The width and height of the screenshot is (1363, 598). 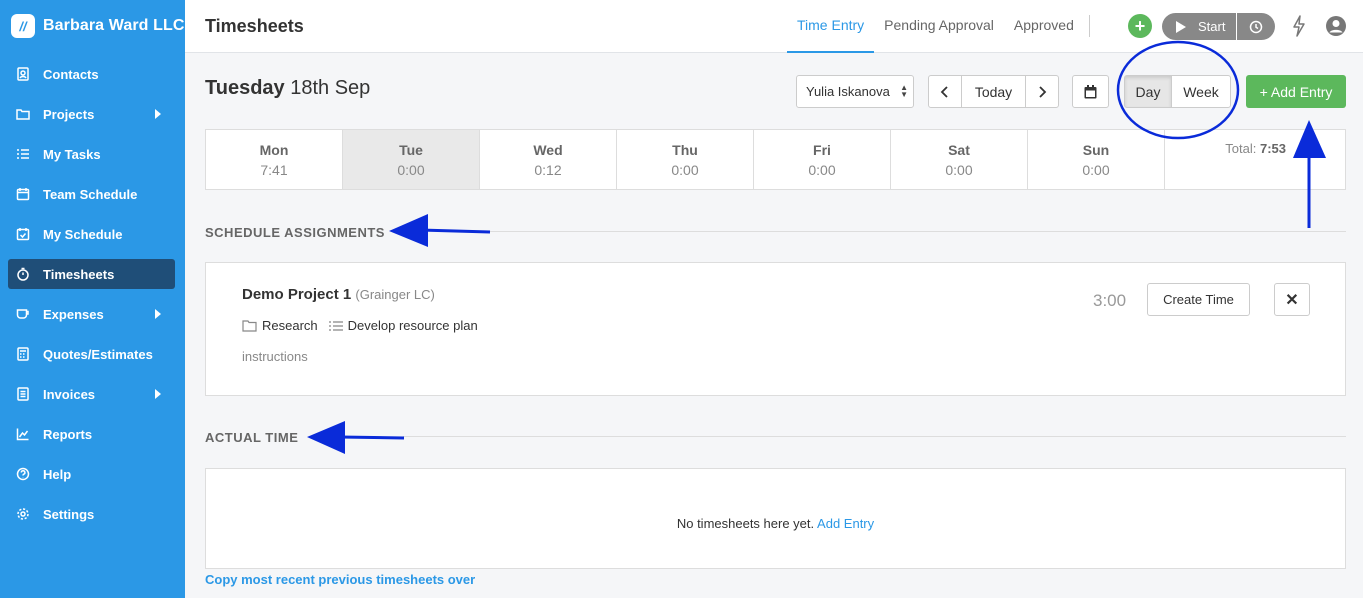 What do you see at coordinates (548, 159) in the screenshot?
I see `week-day-wed: Wed 0:12` at bounding box center [548, 159].